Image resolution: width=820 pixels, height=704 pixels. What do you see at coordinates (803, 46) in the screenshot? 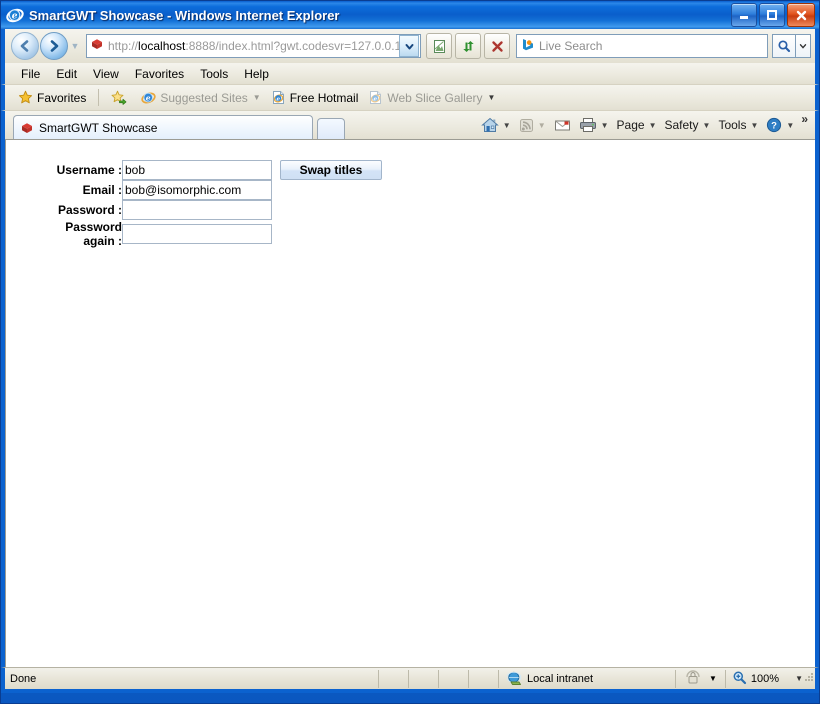
I see `search-dropdown-button` at bounding box center [803, 46].